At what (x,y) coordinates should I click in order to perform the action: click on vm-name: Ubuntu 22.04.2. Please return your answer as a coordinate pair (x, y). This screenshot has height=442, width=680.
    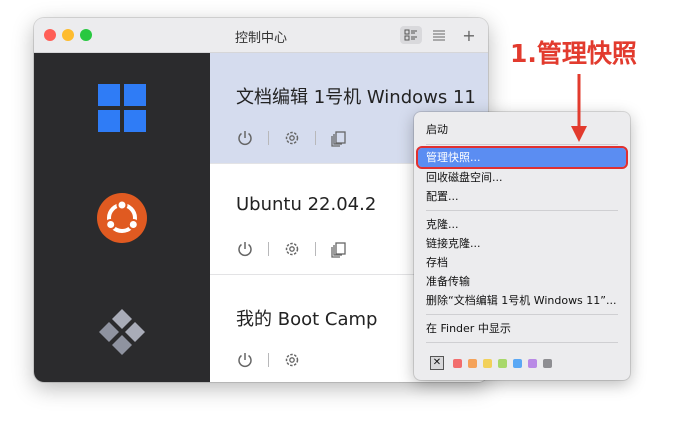
    Looking at the image, I should click on (306, 204).